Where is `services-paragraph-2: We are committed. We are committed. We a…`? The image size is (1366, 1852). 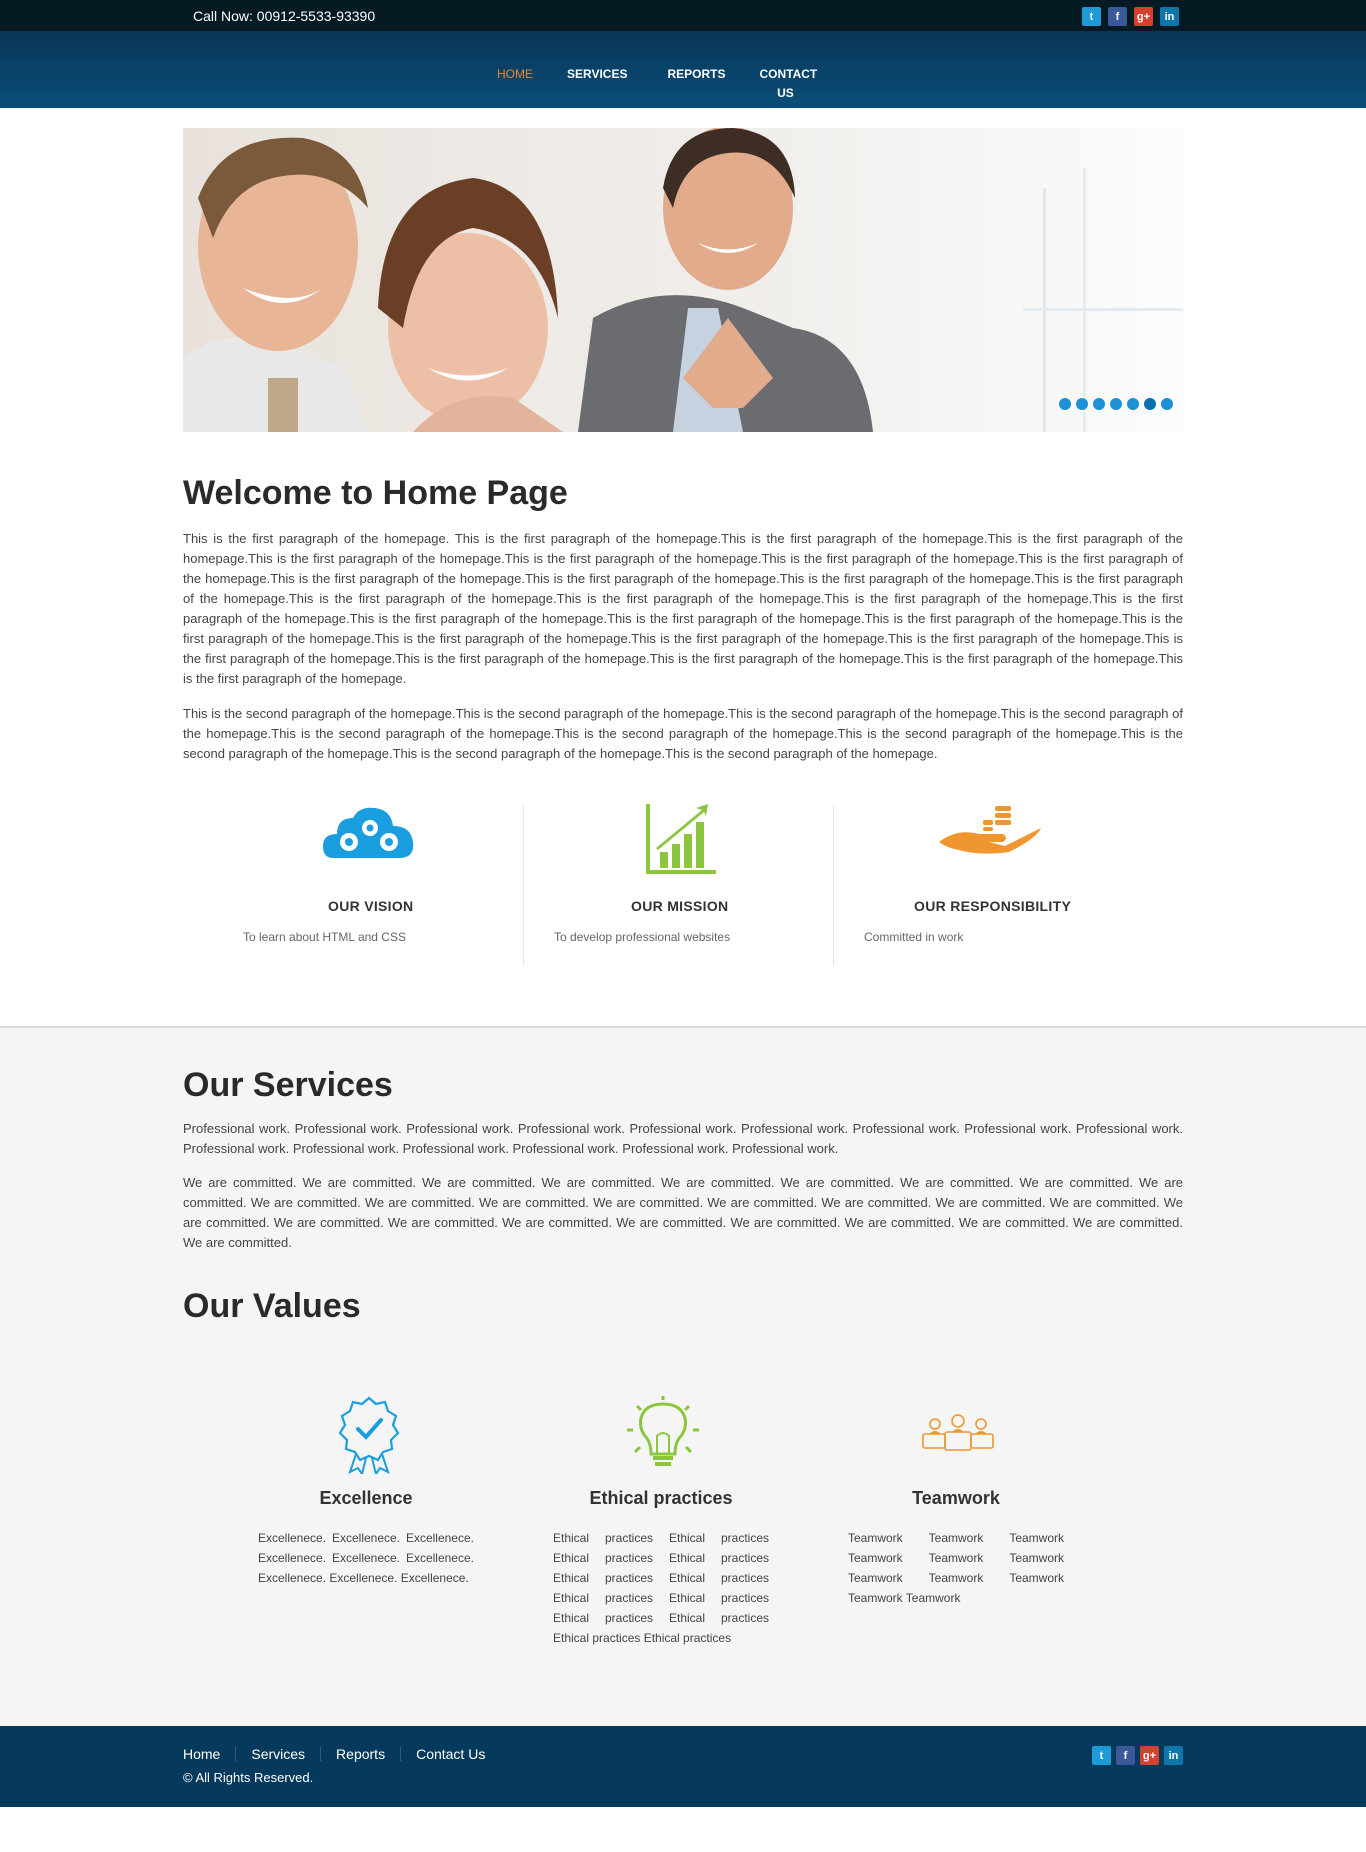
services-paragraph-2: We are committed. We are committed. We a… is located at coordinates (683, 1212).